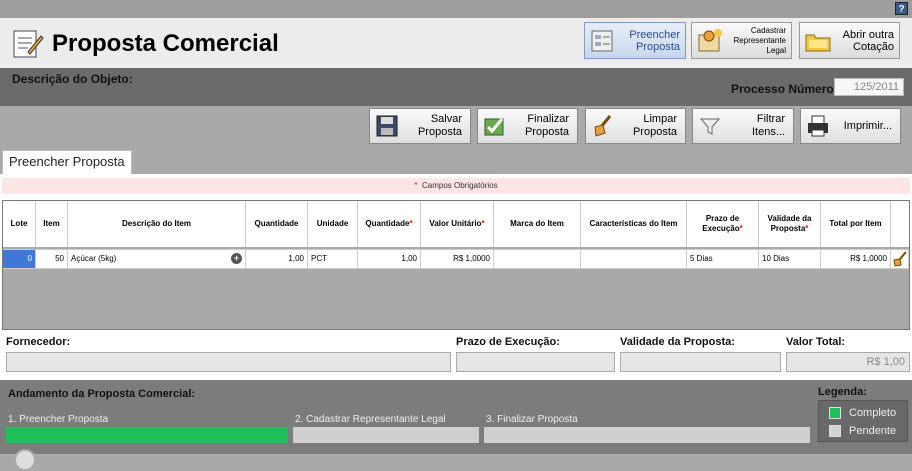  Describe the element at coordinates (654, 40) in the screenshot. I see `fill-proposal-label: Preencher Proposta` at that location.